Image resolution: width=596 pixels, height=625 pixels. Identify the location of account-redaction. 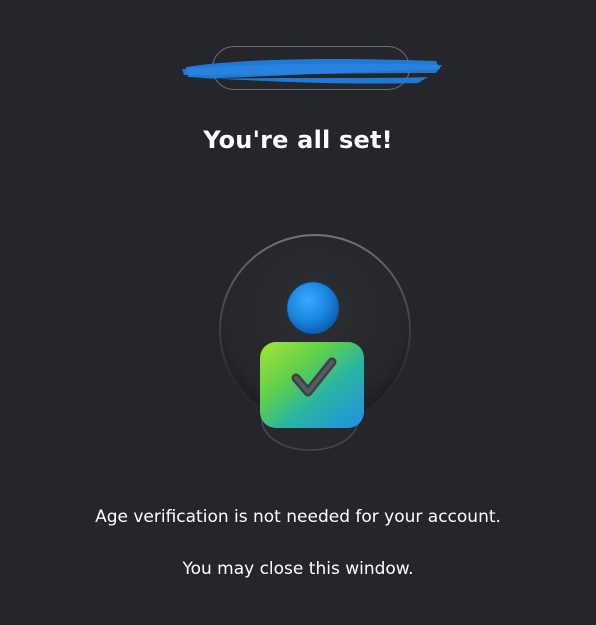
(312, 71).